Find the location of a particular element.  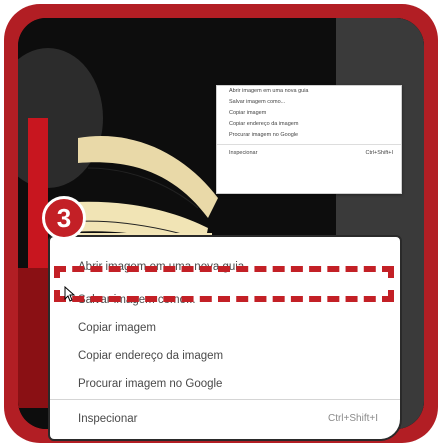

menu-item-copy-image: Copiar imagem is located at coordinates (117, 328).